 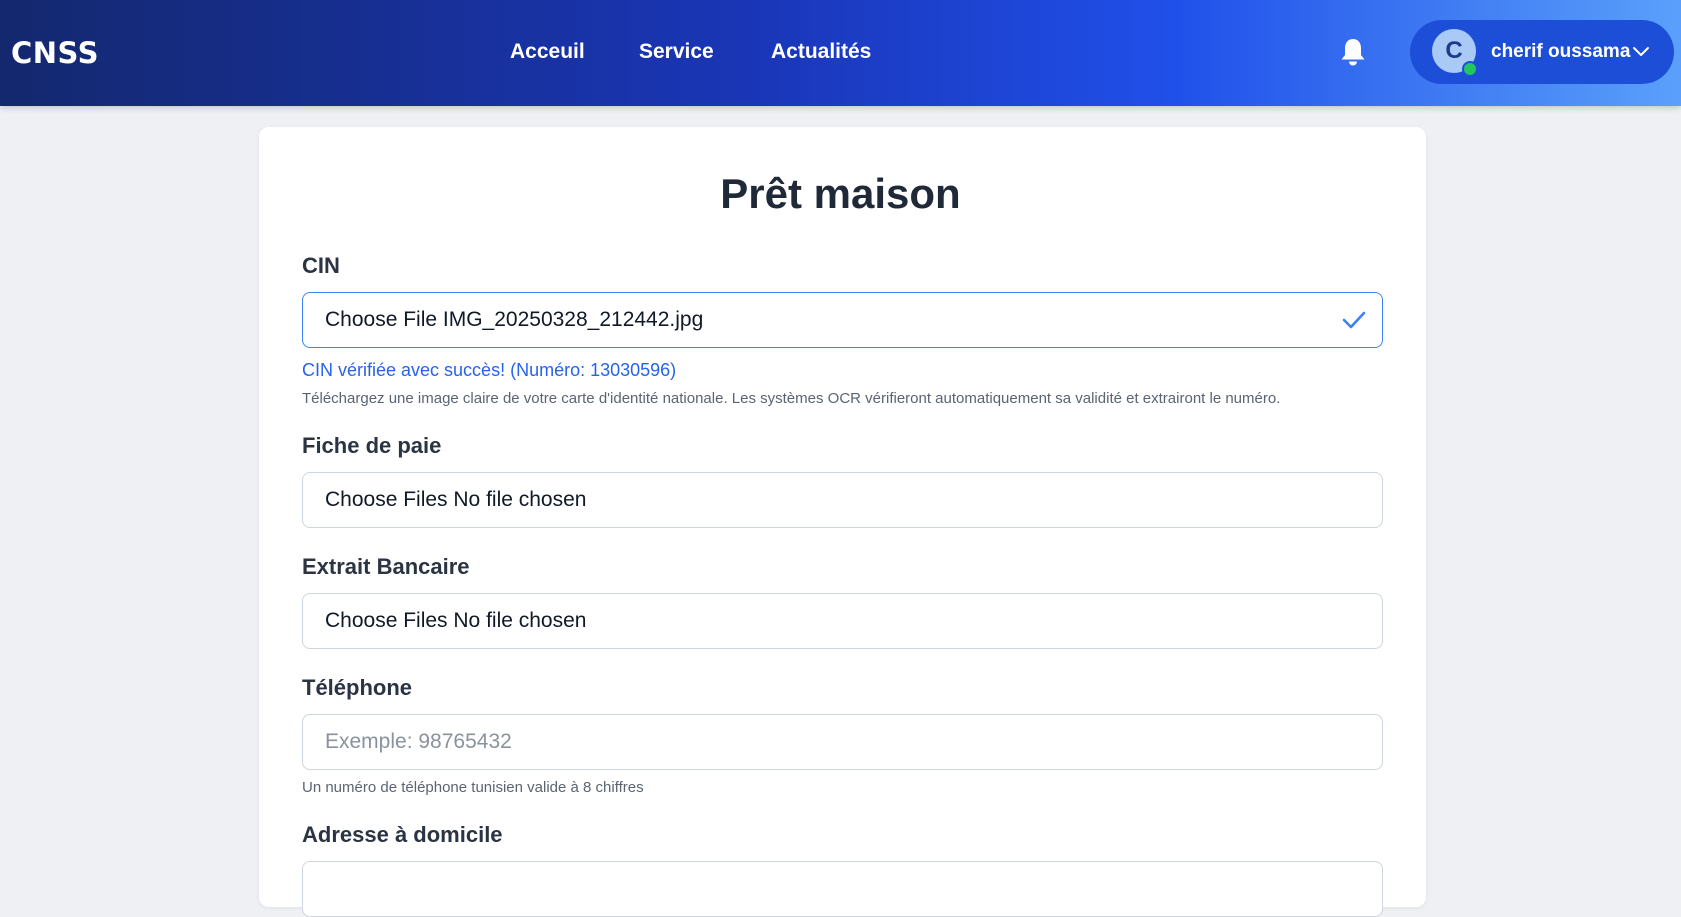 I want to click on nav-link-actualites: Actualités, so click(x=821, y=52).